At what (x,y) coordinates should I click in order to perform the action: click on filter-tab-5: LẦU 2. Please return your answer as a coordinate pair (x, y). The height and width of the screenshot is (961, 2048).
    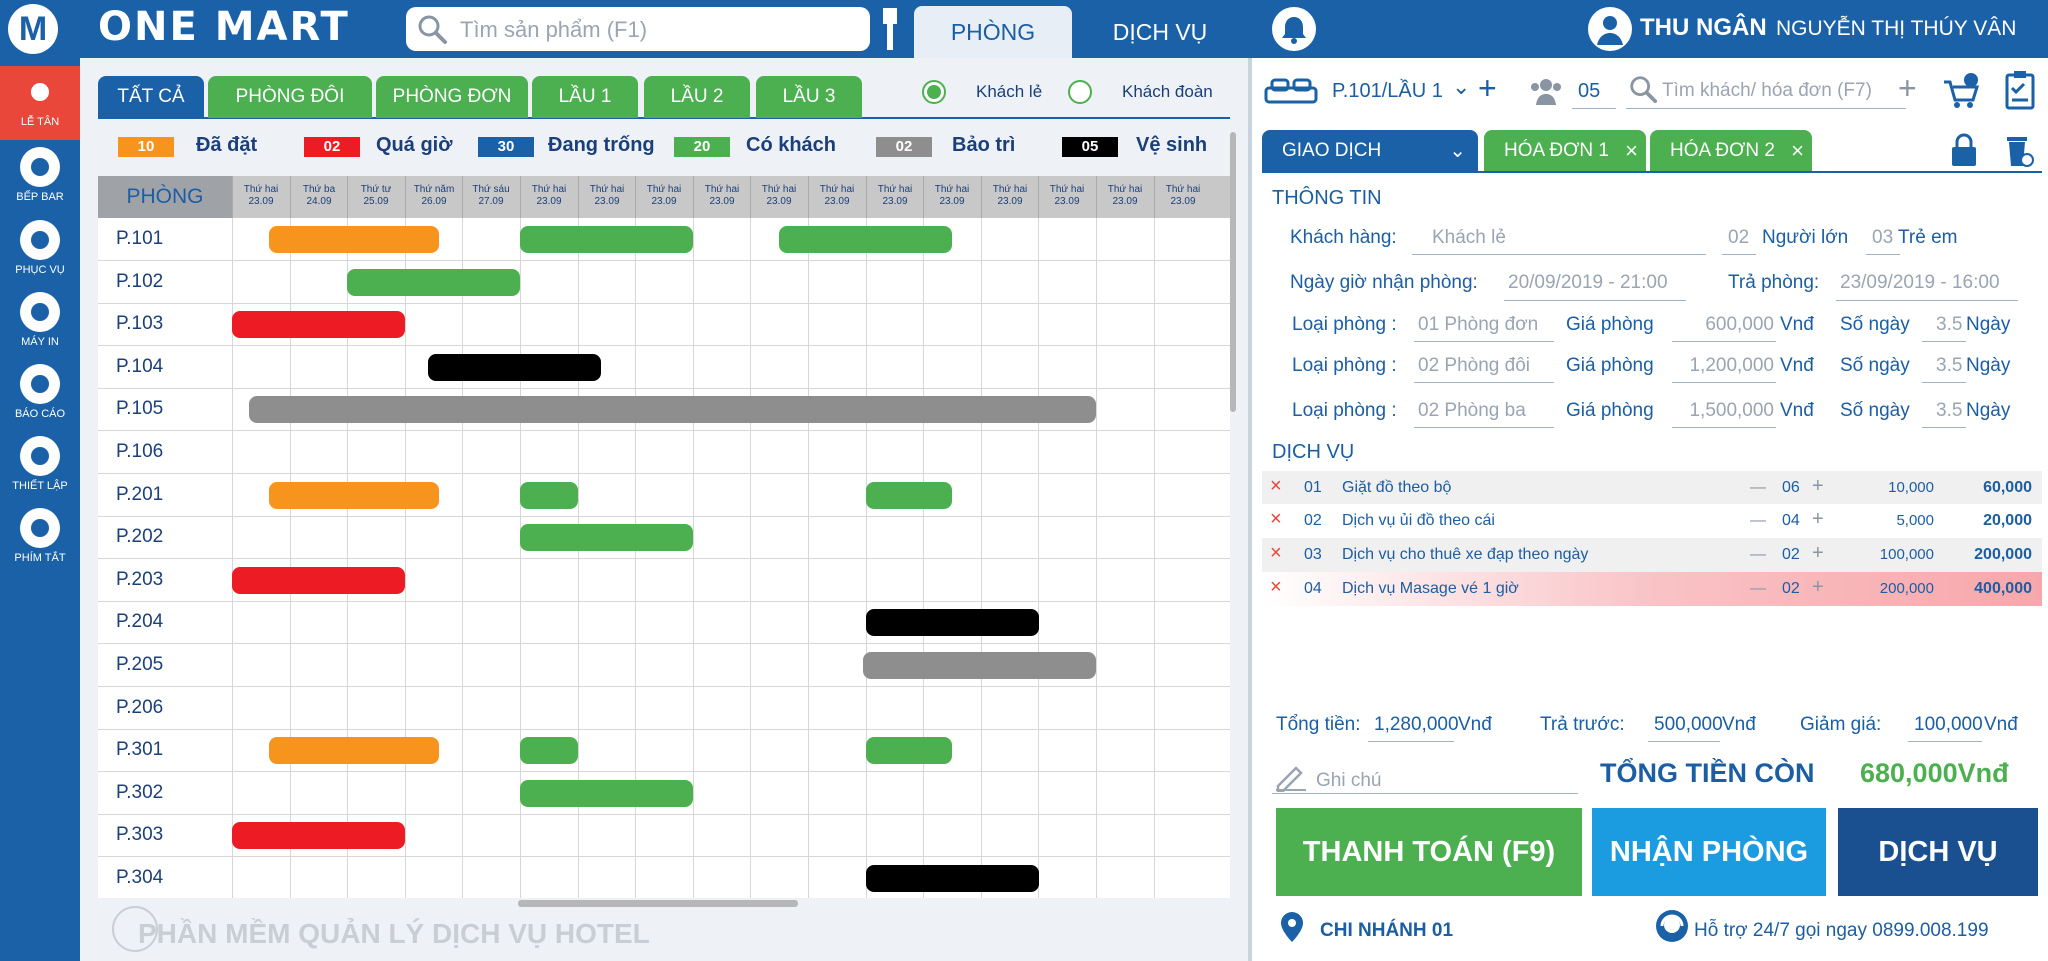
    Looking at the image, I should click on (697, 97).